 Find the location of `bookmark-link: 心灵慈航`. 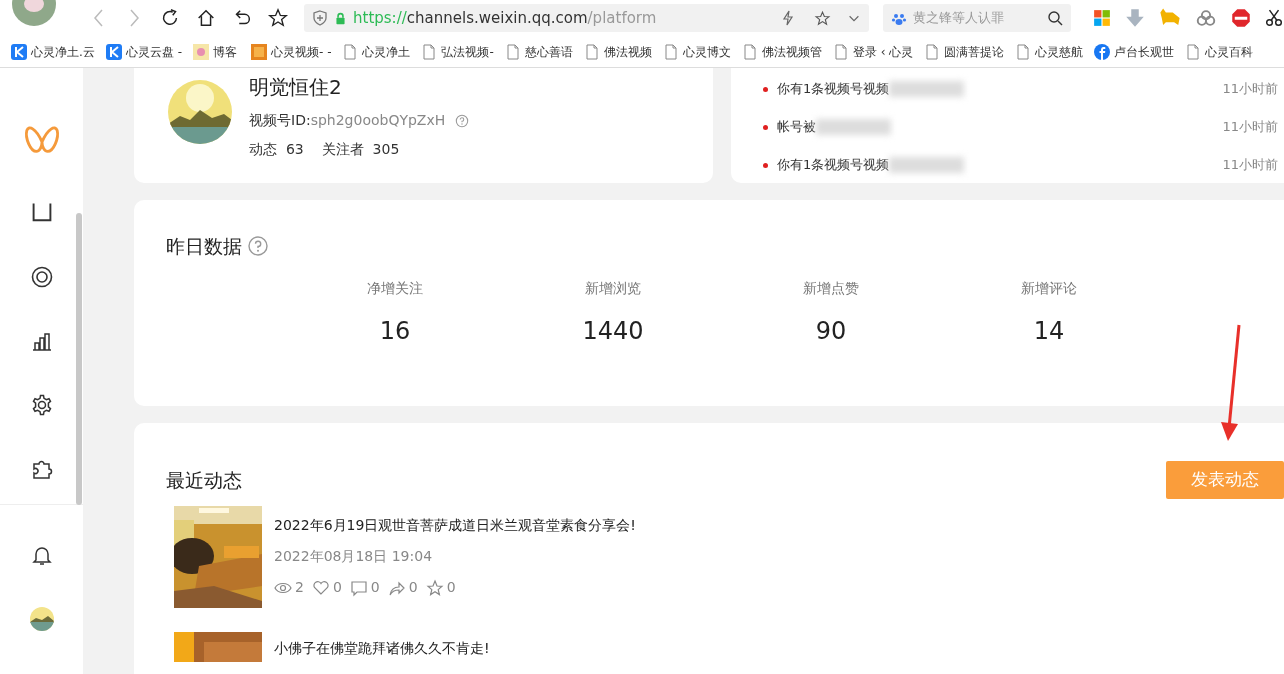

bookmark-link: 心灵慈航 is located at coordinates (1044, 51).